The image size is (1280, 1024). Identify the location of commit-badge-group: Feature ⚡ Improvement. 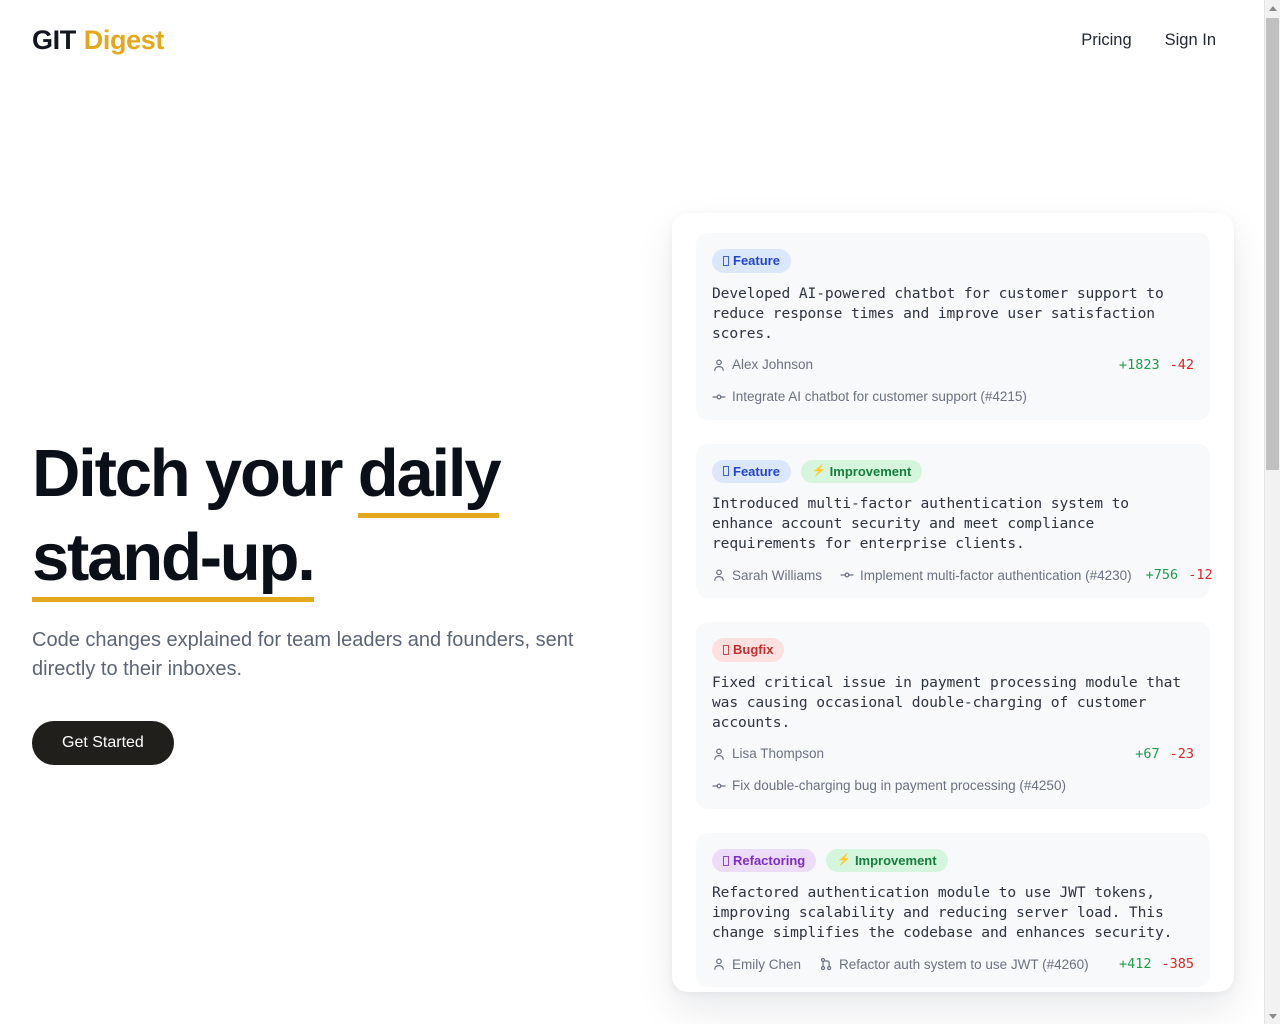
(953, 471).